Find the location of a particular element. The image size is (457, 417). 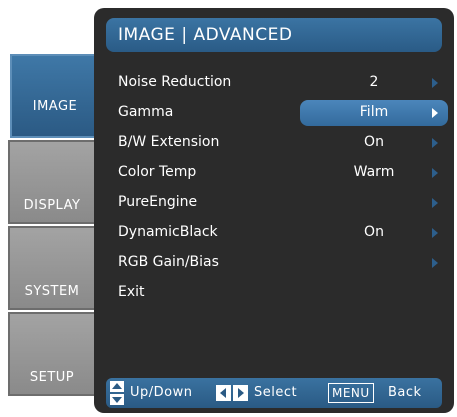

menu-item-label: RGB Gain/Bias is located at coordinates (168, 262).